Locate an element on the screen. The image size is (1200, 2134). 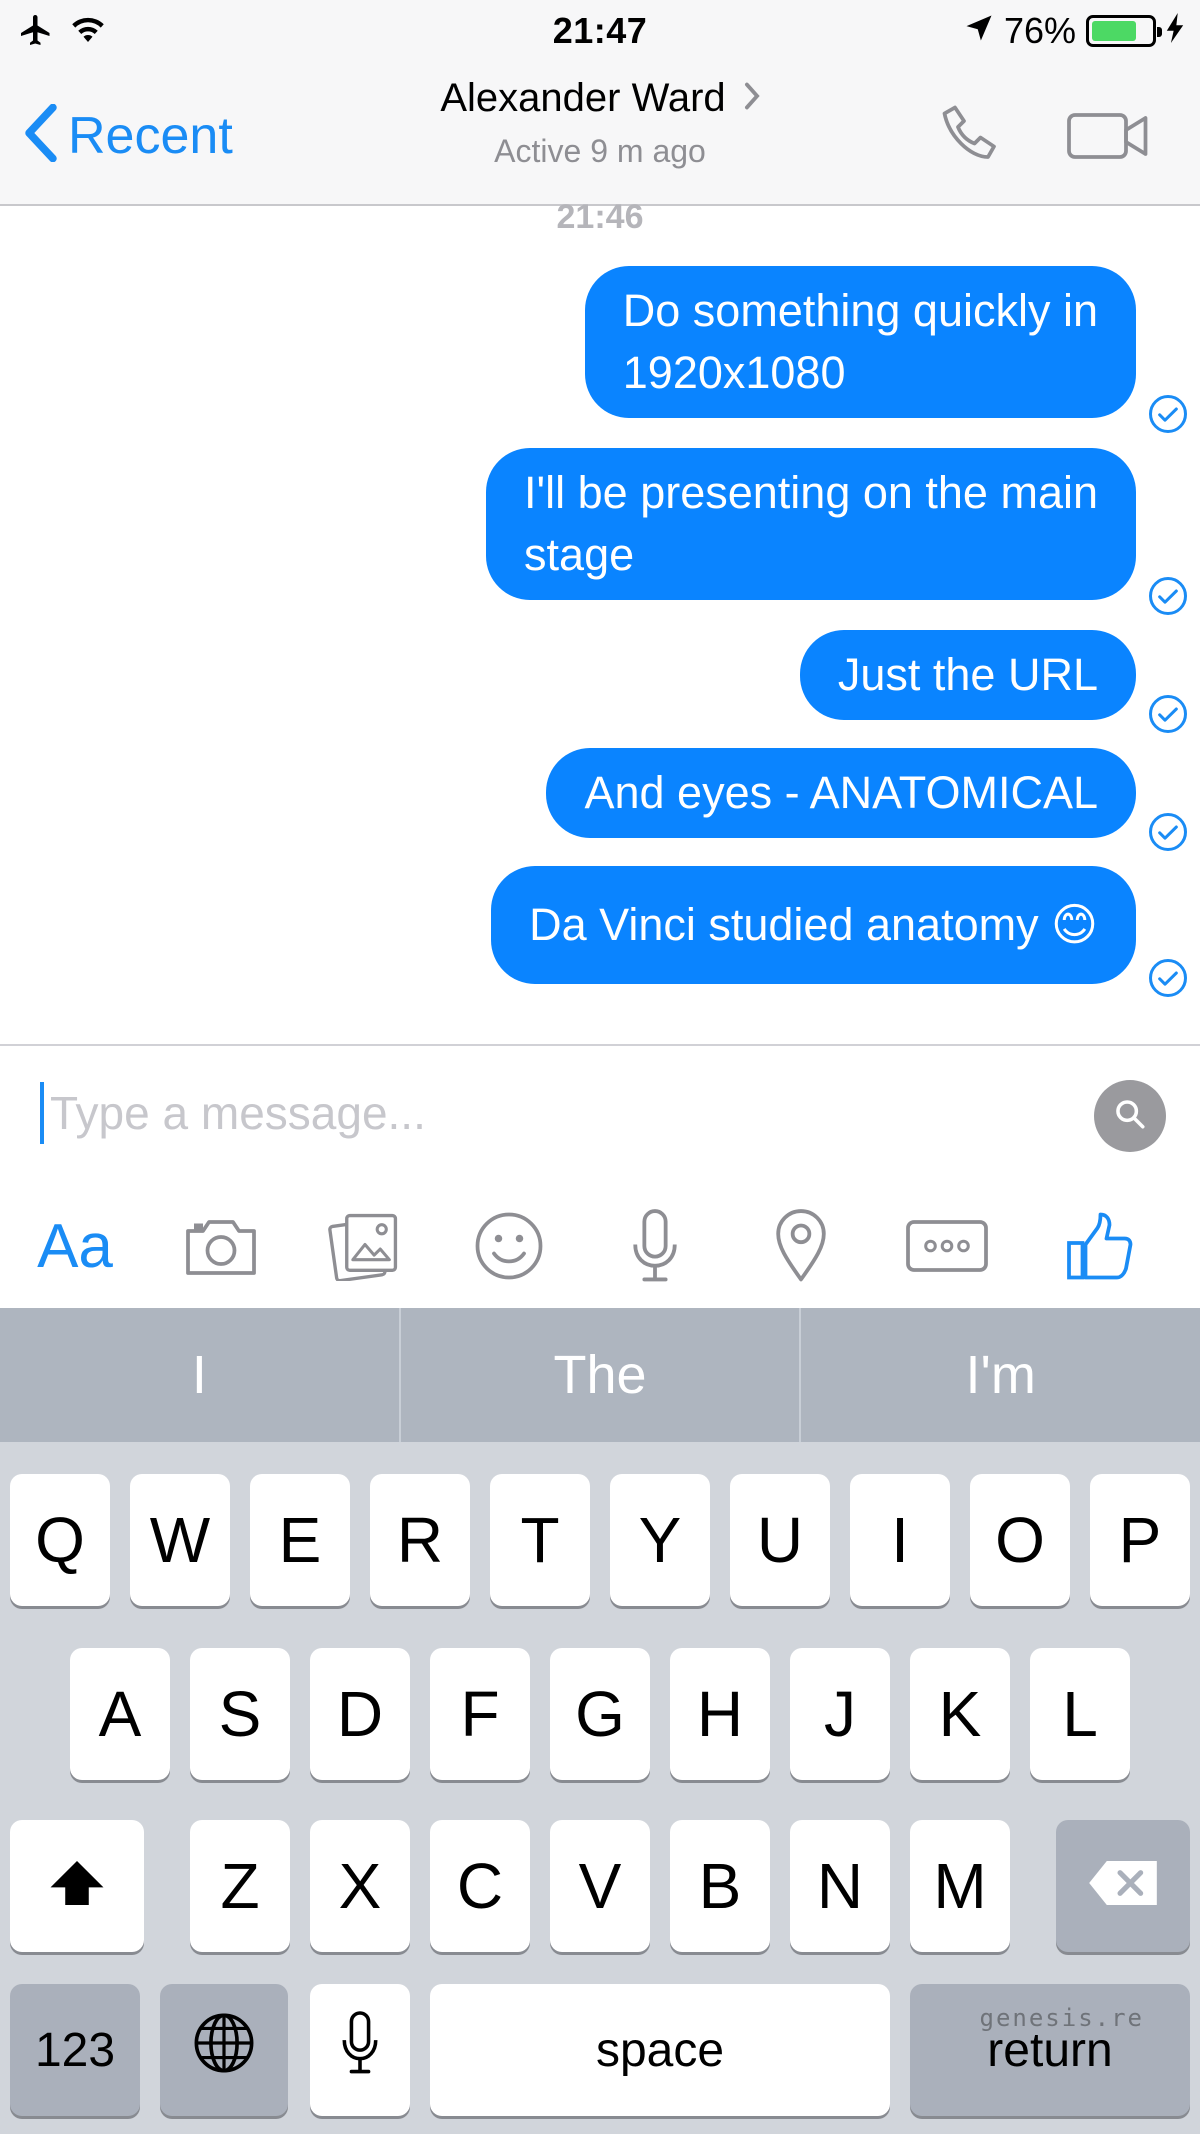
space-key-label: space is located at coordinates (660, 2050).